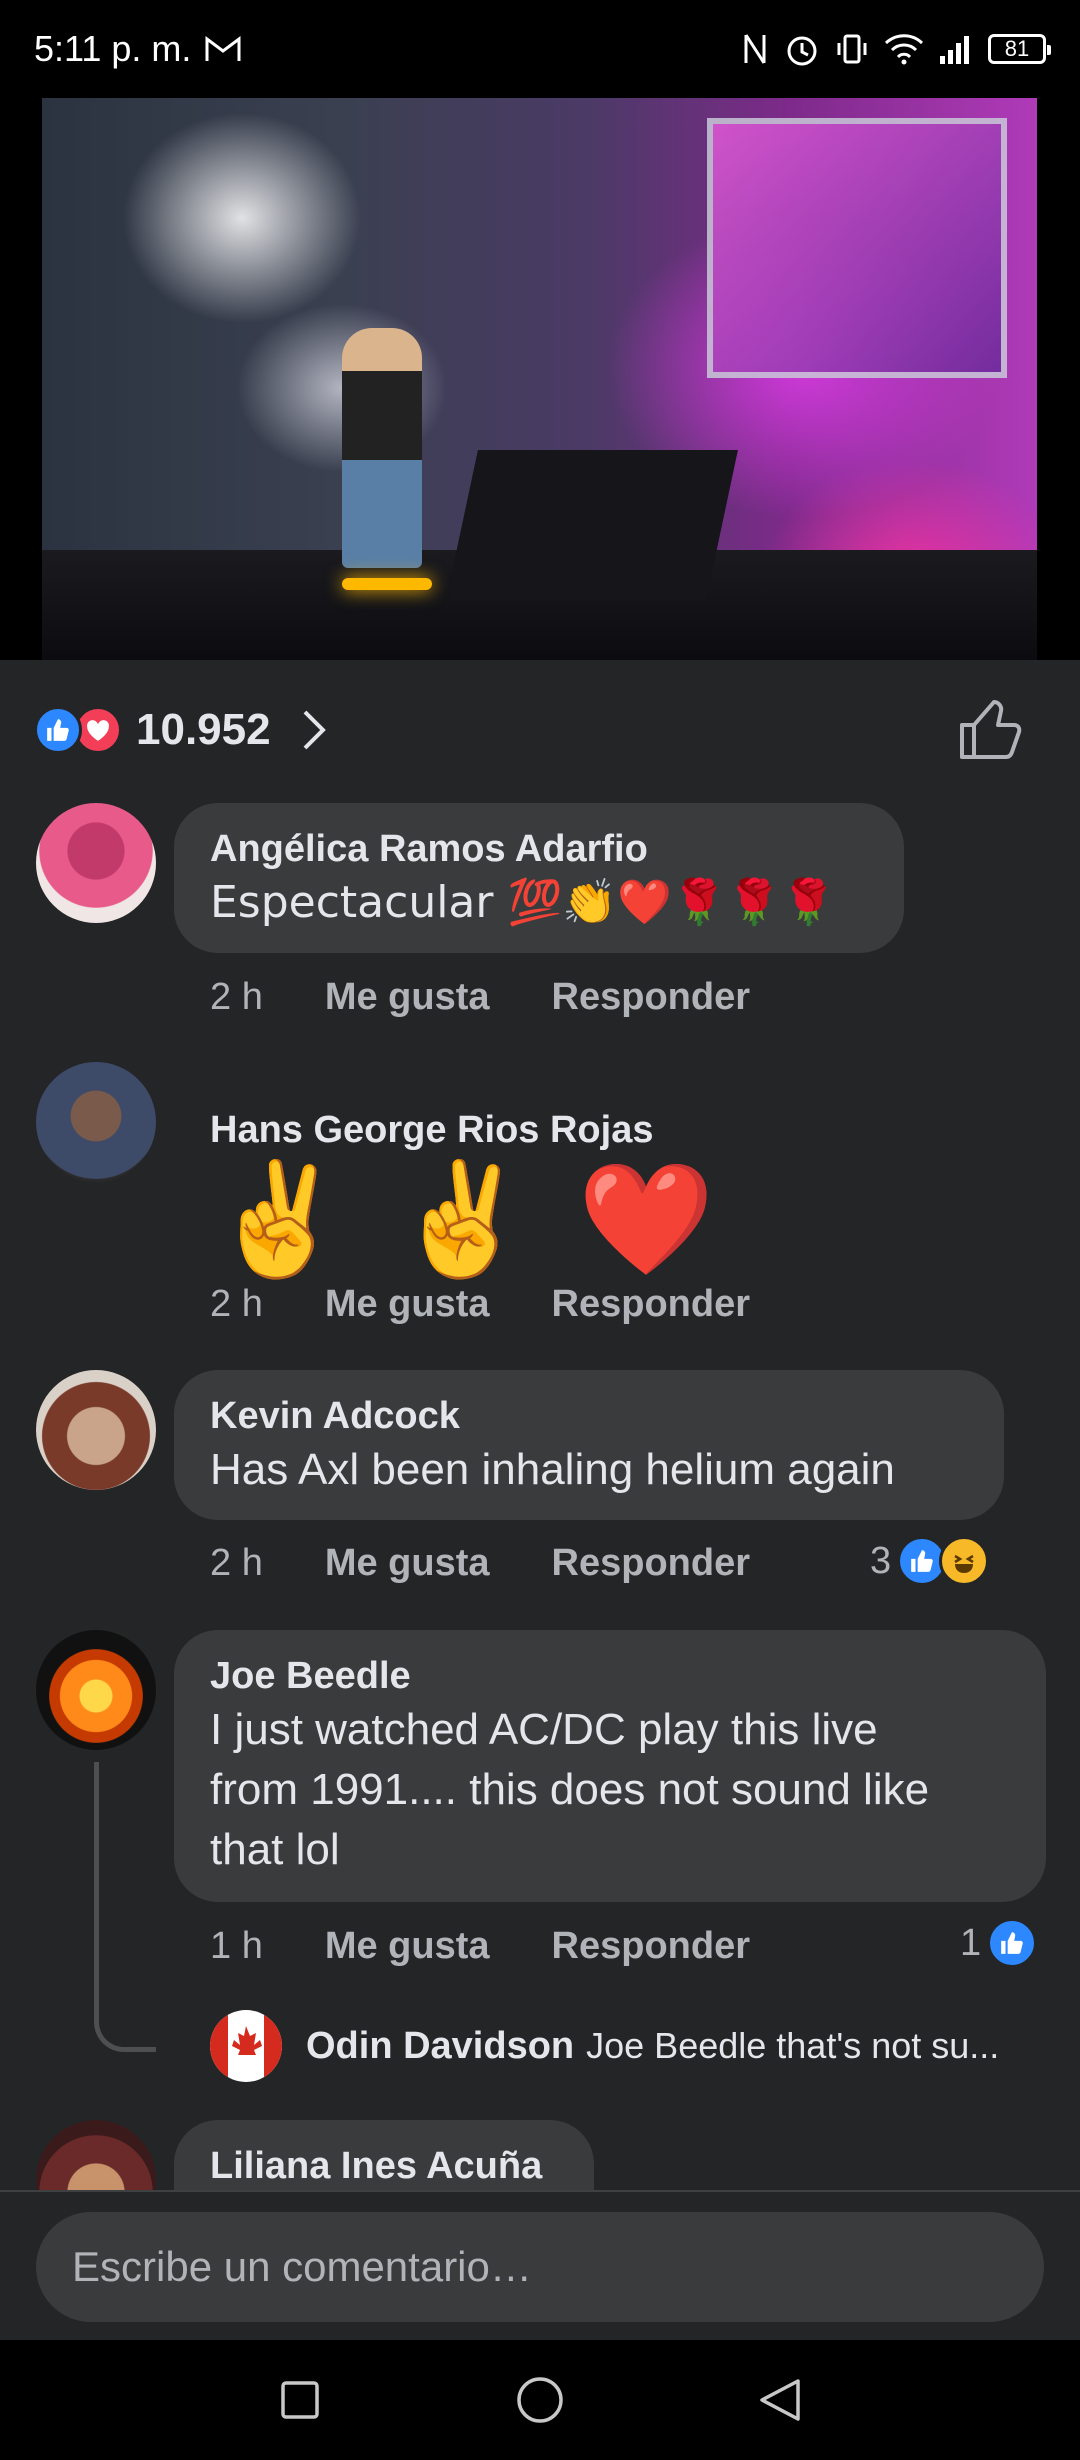 Image resolution: width=1080 pixels, height=2460 pixels. I want to click on comment-author: Kevin Adcock, so click(589, 1416).